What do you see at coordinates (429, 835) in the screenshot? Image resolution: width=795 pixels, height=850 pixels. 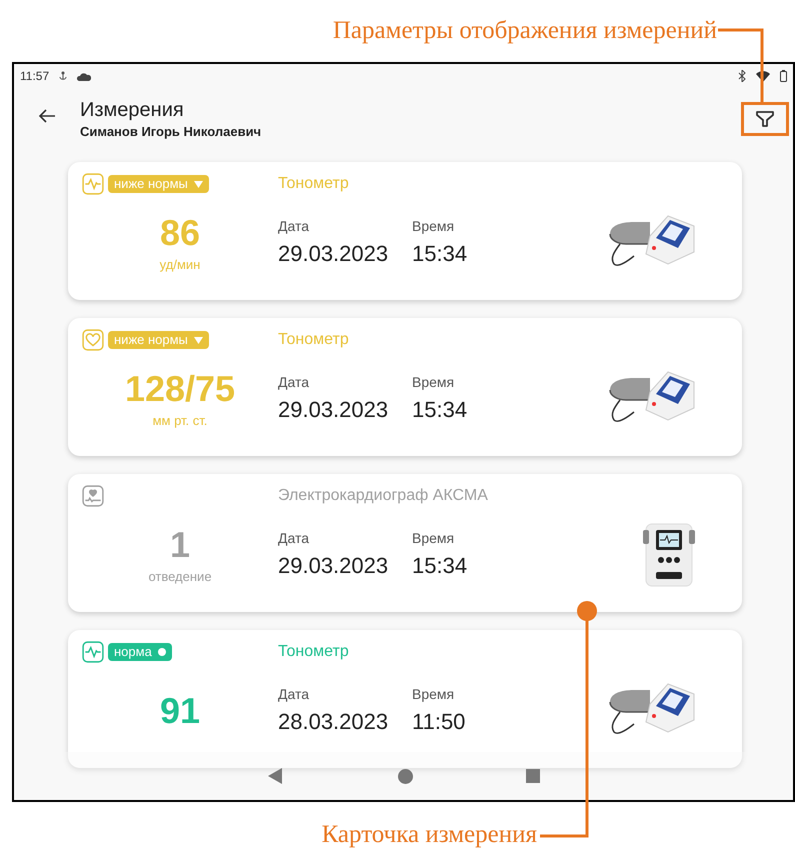 I see `annotation-label: Карточка измерения` at bounding box center [429, 835].